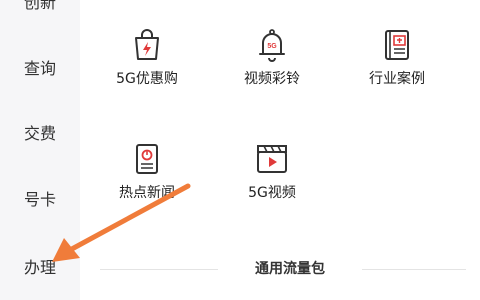 This screenshot has width=480, height=300. I want to click on svg-text: 5G, so click(272, 46).